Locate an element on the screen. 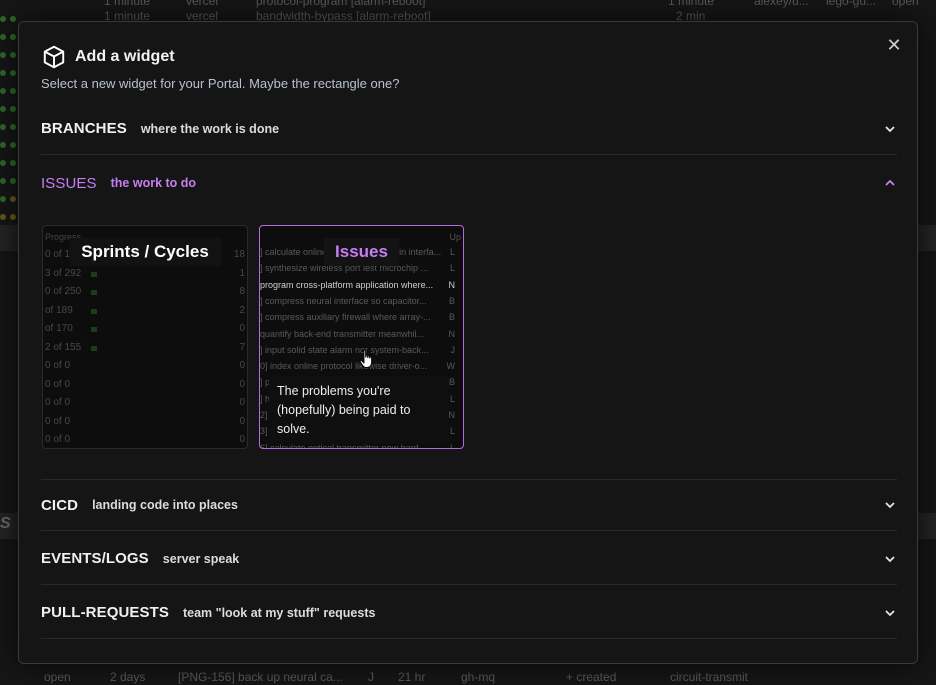 The height and width of the screenshot is (685, 936). section-events-logs: EVENTS/LOGS server speak is located at coordinates (469, 559).